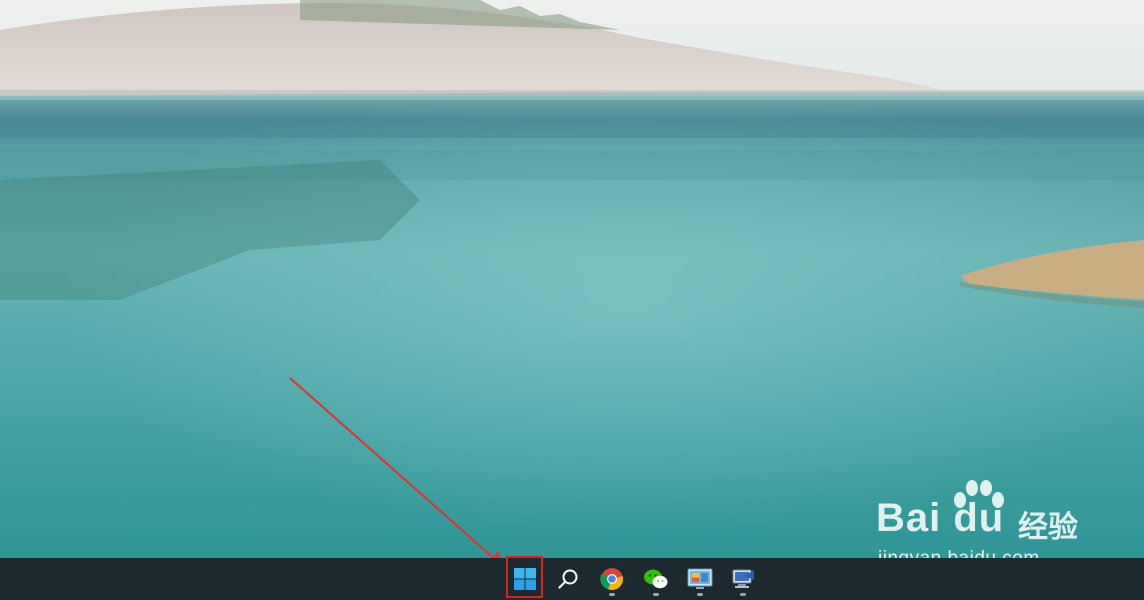 Image resolution: width=1144 pixels, height=600 pixels. I want to click on chrome-icon, so click(611, 579).